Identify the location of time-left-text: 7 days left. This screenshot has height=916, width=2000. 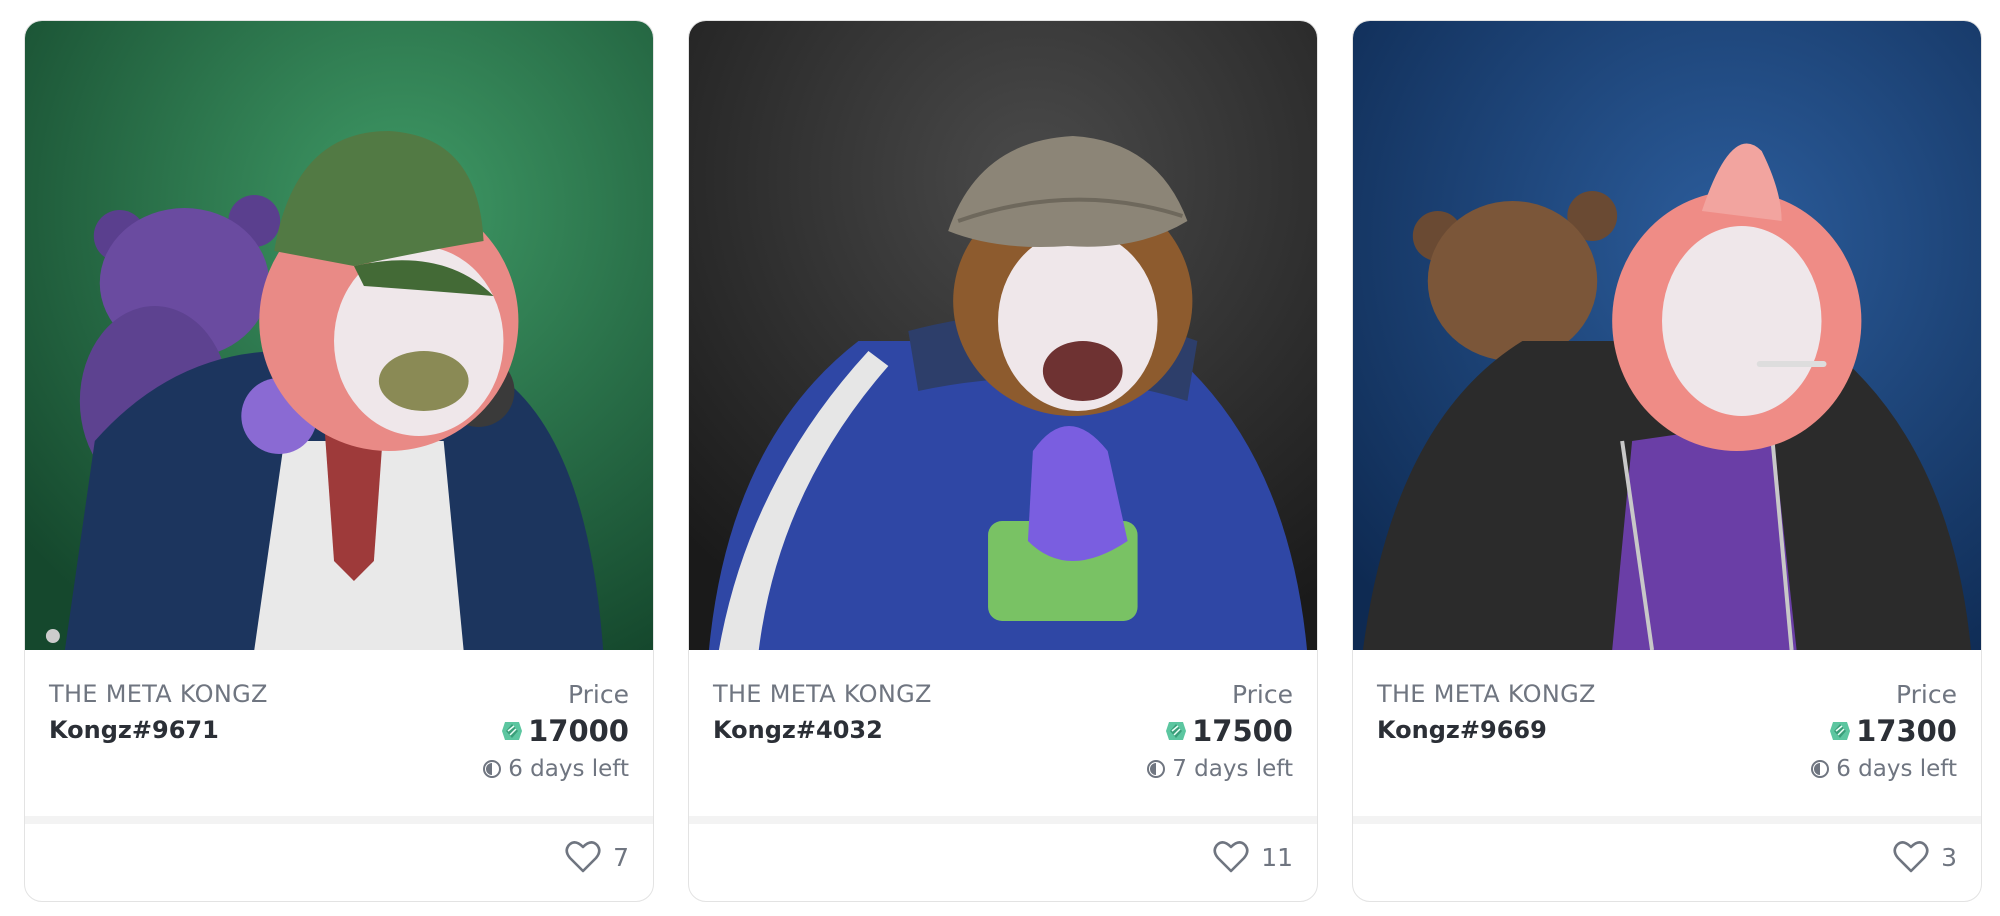
(1232, 769).